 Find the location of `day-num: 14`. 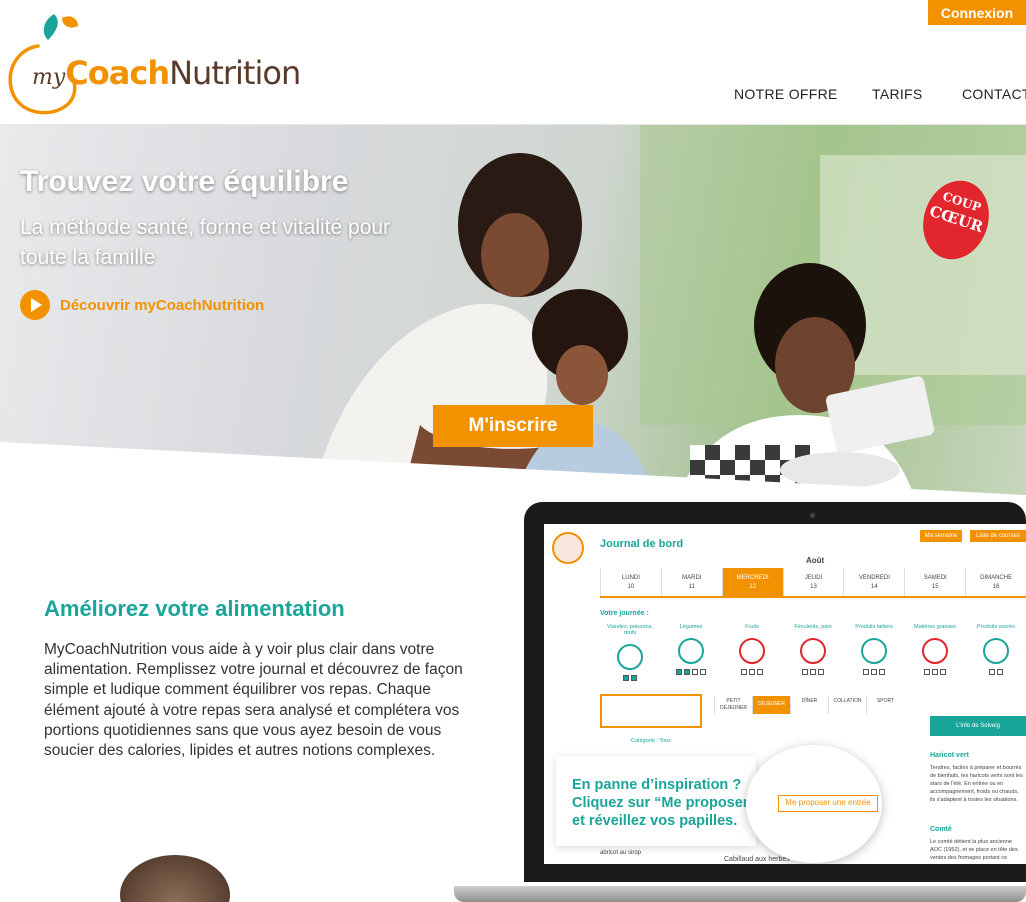

day-num: 14 is located at coordinates (874, 587).